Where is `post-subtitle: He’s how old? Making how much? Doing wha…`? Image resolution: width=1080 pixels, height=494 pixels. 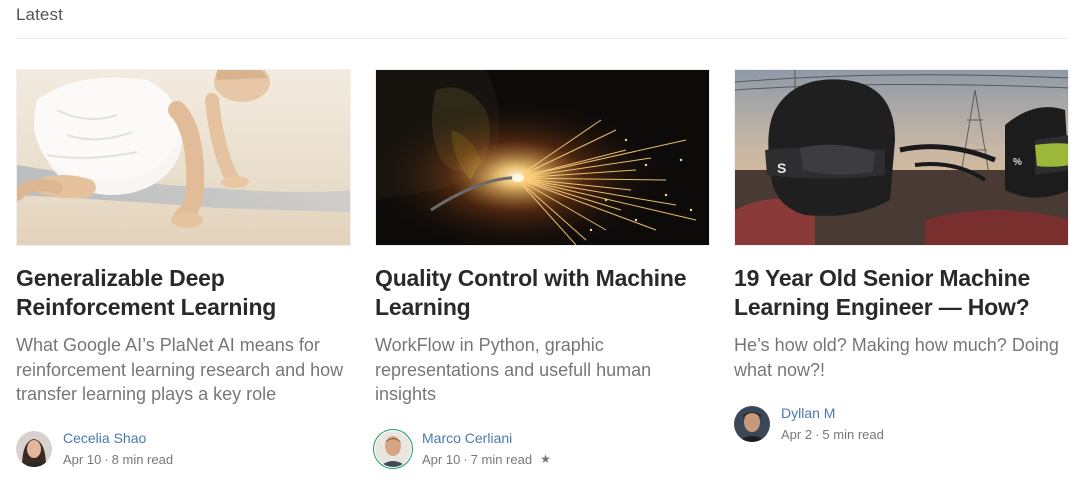 post-subtitle: He’s how old? Making how much? Doing wha… is located at coordinates (904, 357).